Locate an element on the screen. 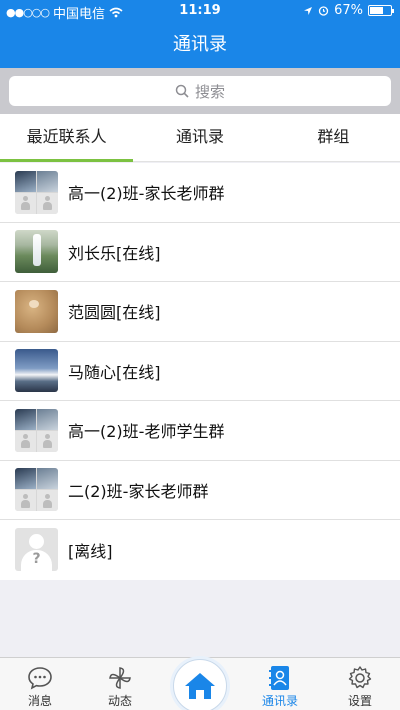 This screenshot has height=710, width=400. battery-percent: 67% is located at coordinates (348, 10).